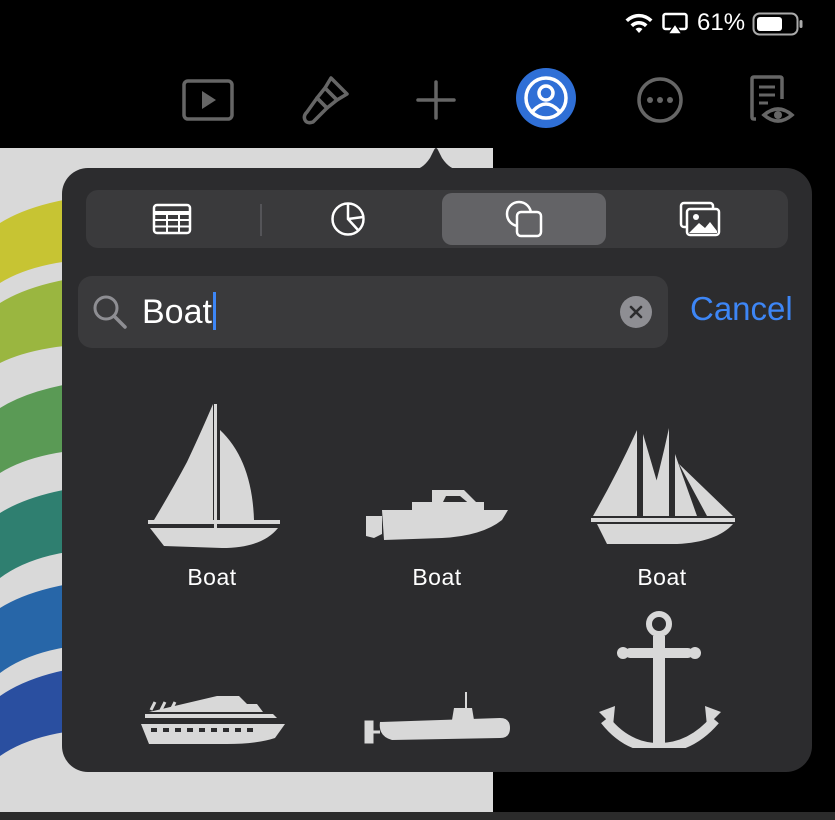  Describe the element at coordinates (639, 23) in the screenshot. I see `wifi-icon` at that location.